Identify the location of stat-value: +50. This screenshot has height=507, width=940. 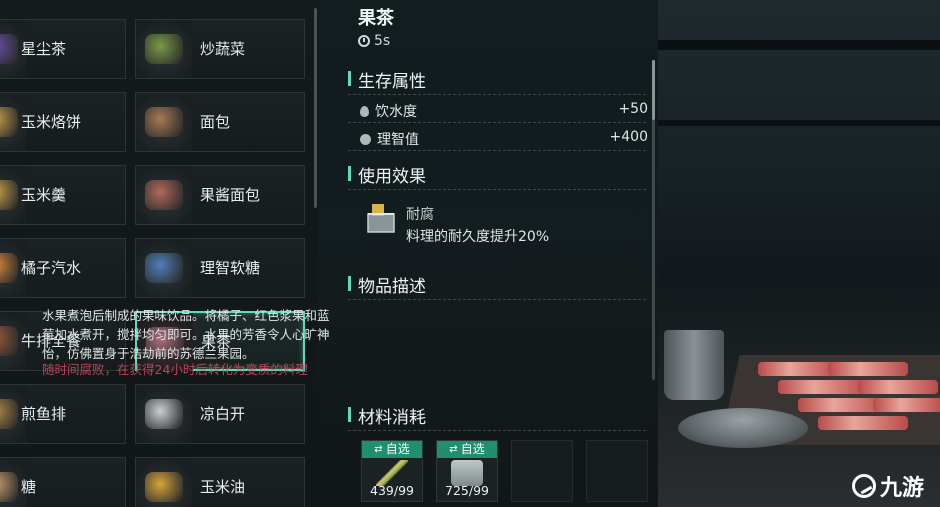
(633, 109).